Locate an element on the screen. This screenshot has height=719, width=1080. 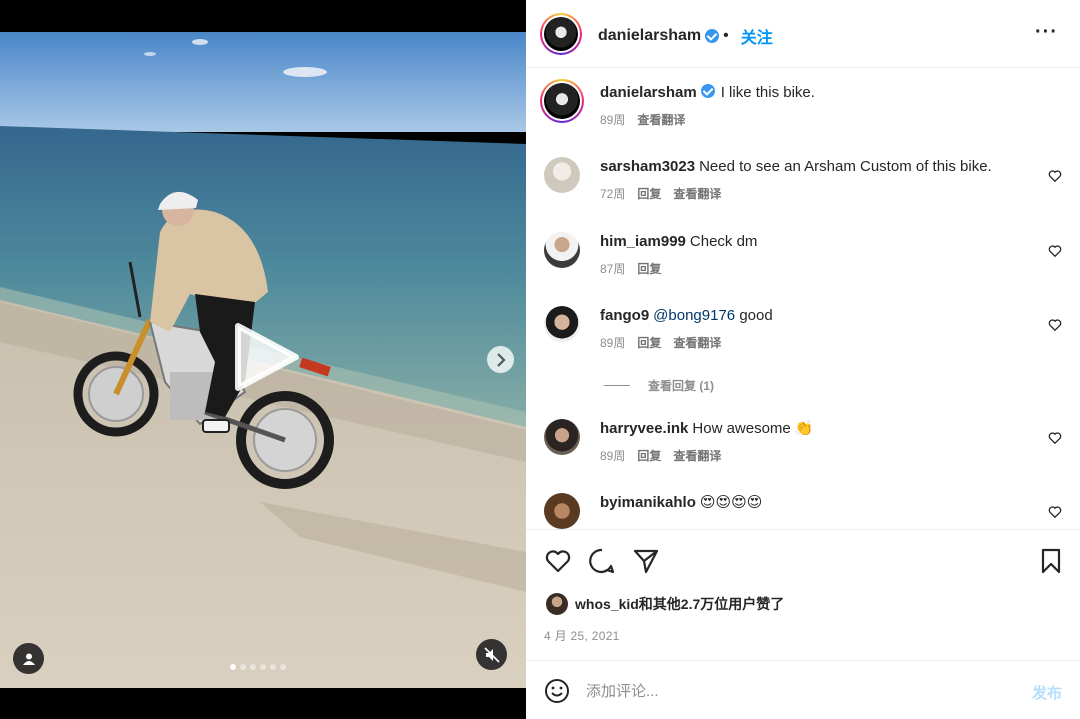
comment-username: sarsham3023 is located at coordinates (647, 166).